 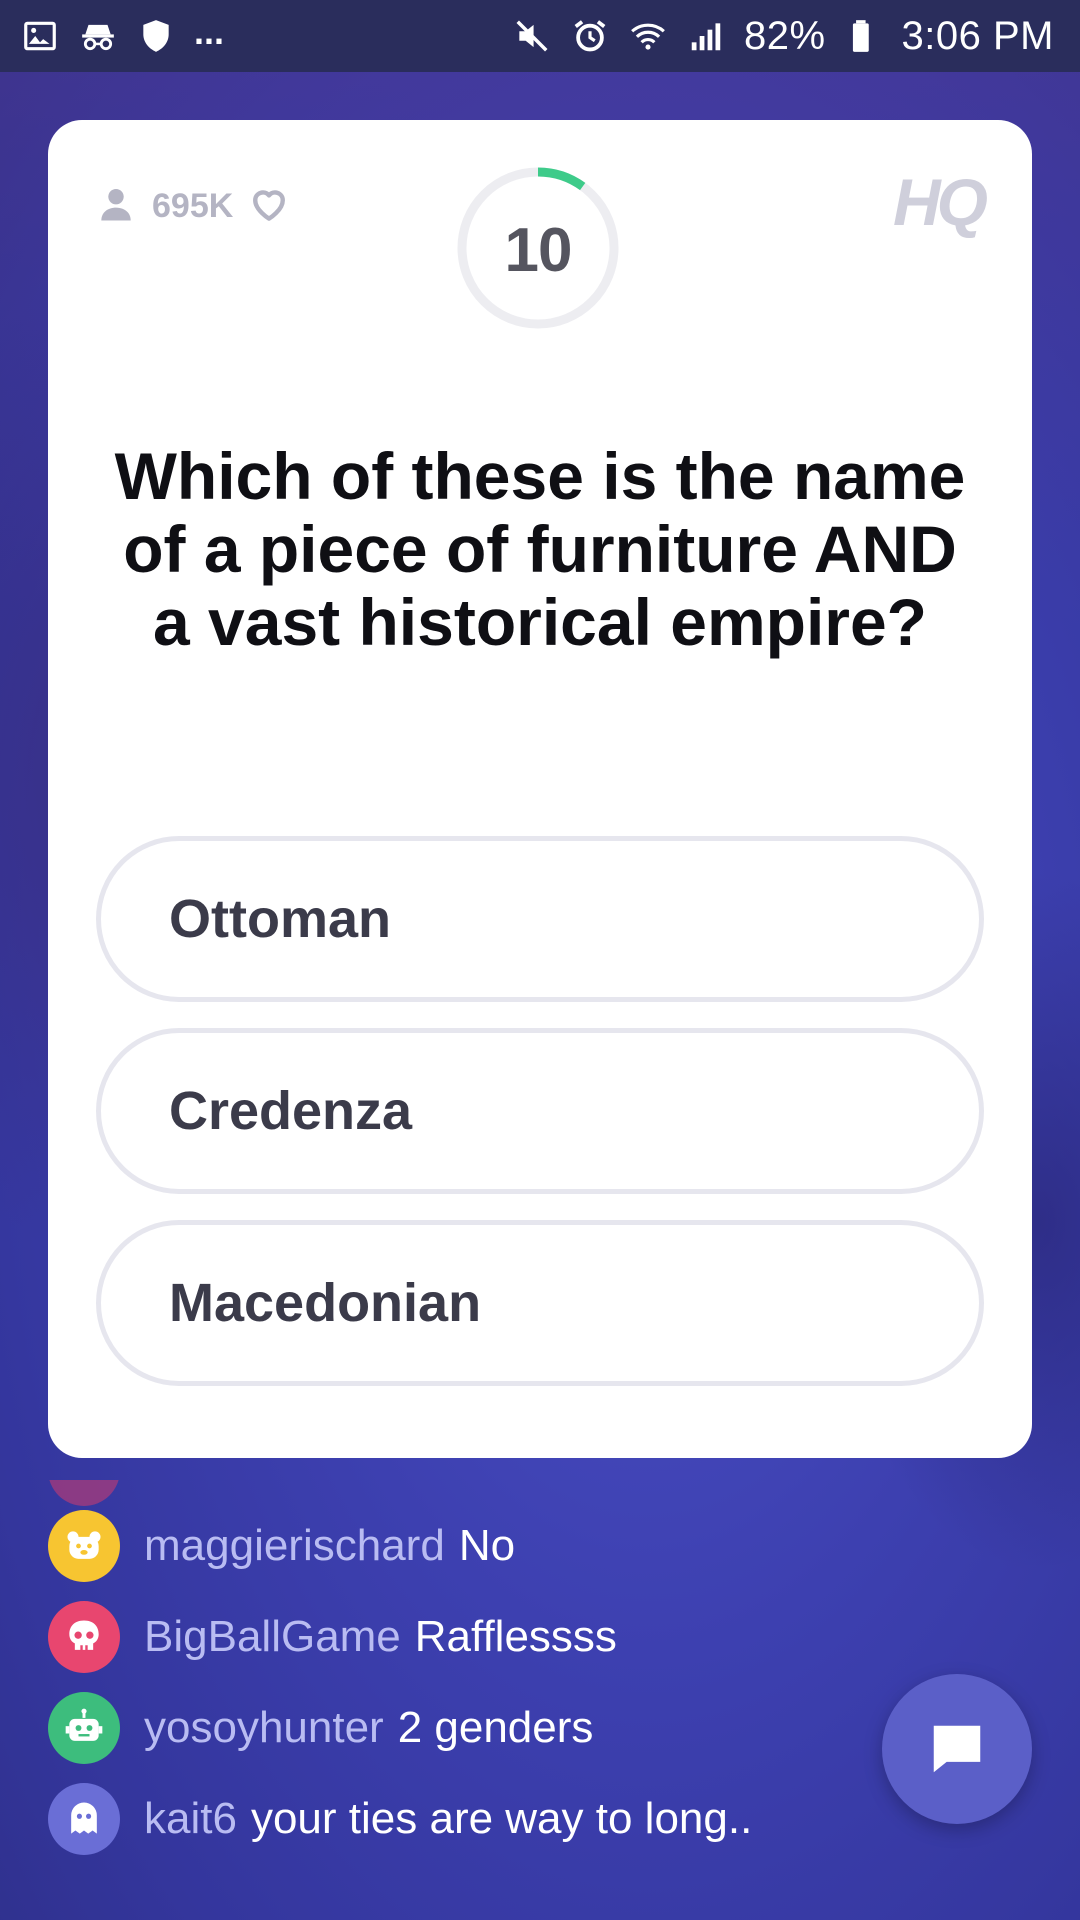 I want to click on chat-toggle-button, so click(x=957, y=1749).